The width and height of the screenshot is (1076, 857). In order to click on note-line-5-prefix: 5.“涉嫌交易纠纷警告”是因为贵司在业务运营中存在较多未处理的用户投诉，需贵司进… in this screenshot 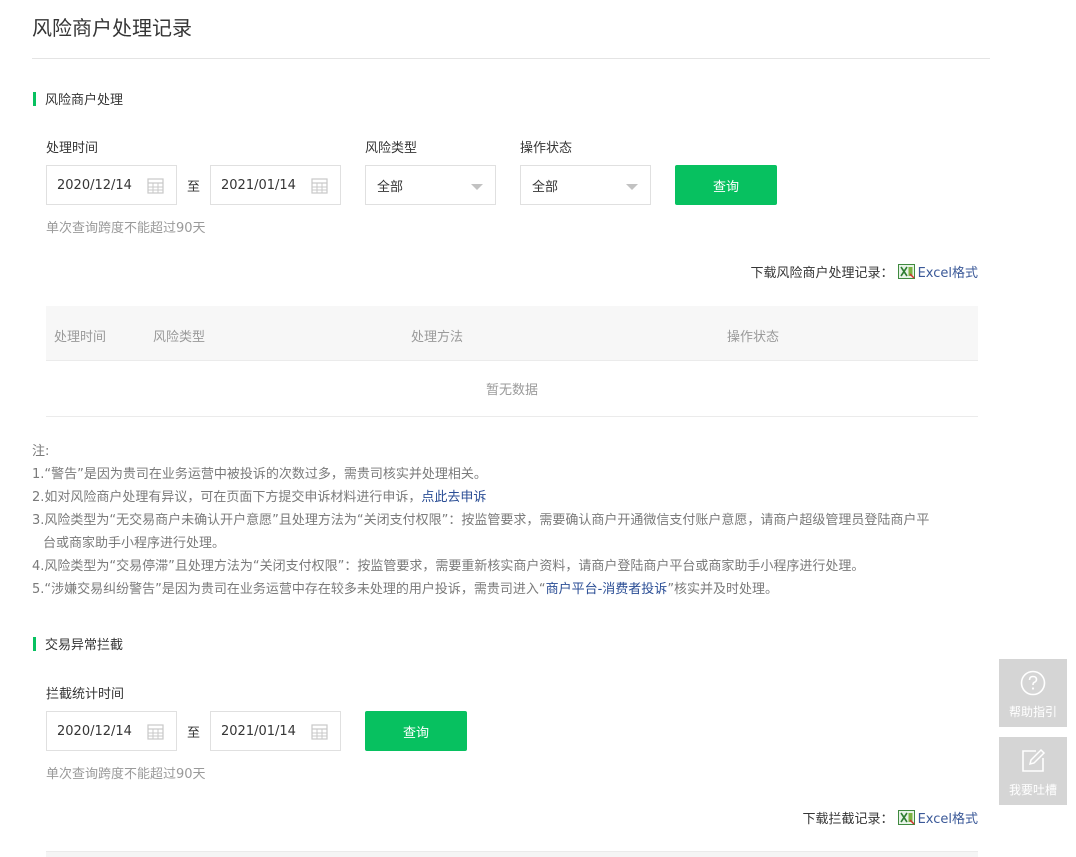, I will do `click(289, 589)`.